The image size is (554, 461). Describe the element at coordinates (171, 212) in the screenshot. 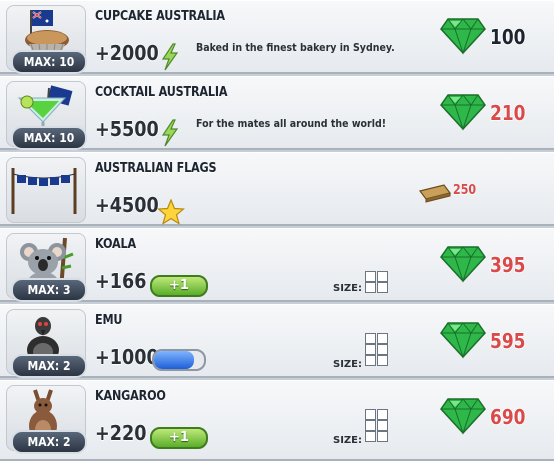

I see `star-icon` at that location.